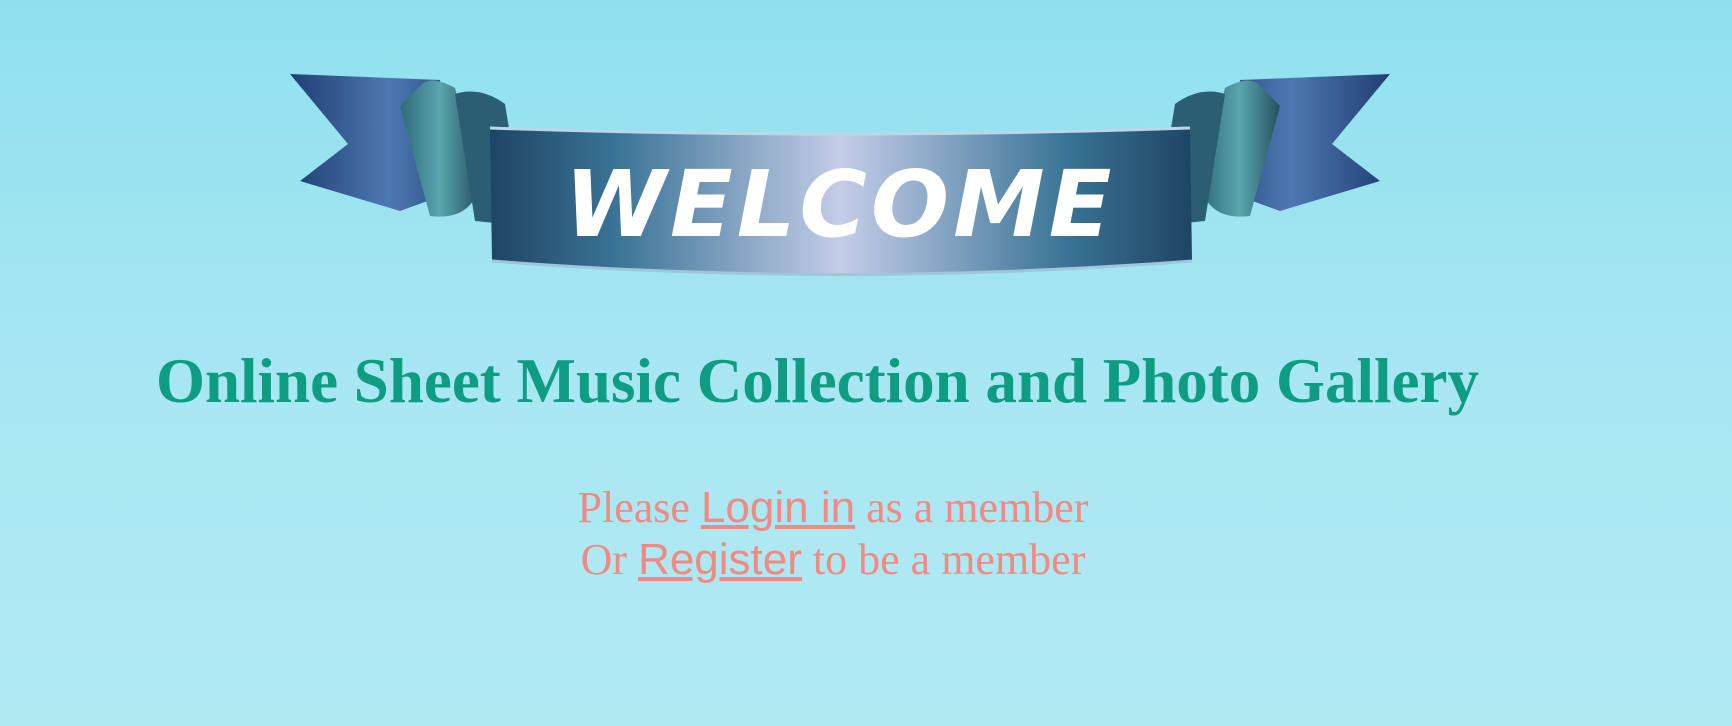 The image size is (1732, 726). What do you see at coordinates (778, 507) in the screenshot?
I see `login-link: Login in` at bounding box center [778, 507].